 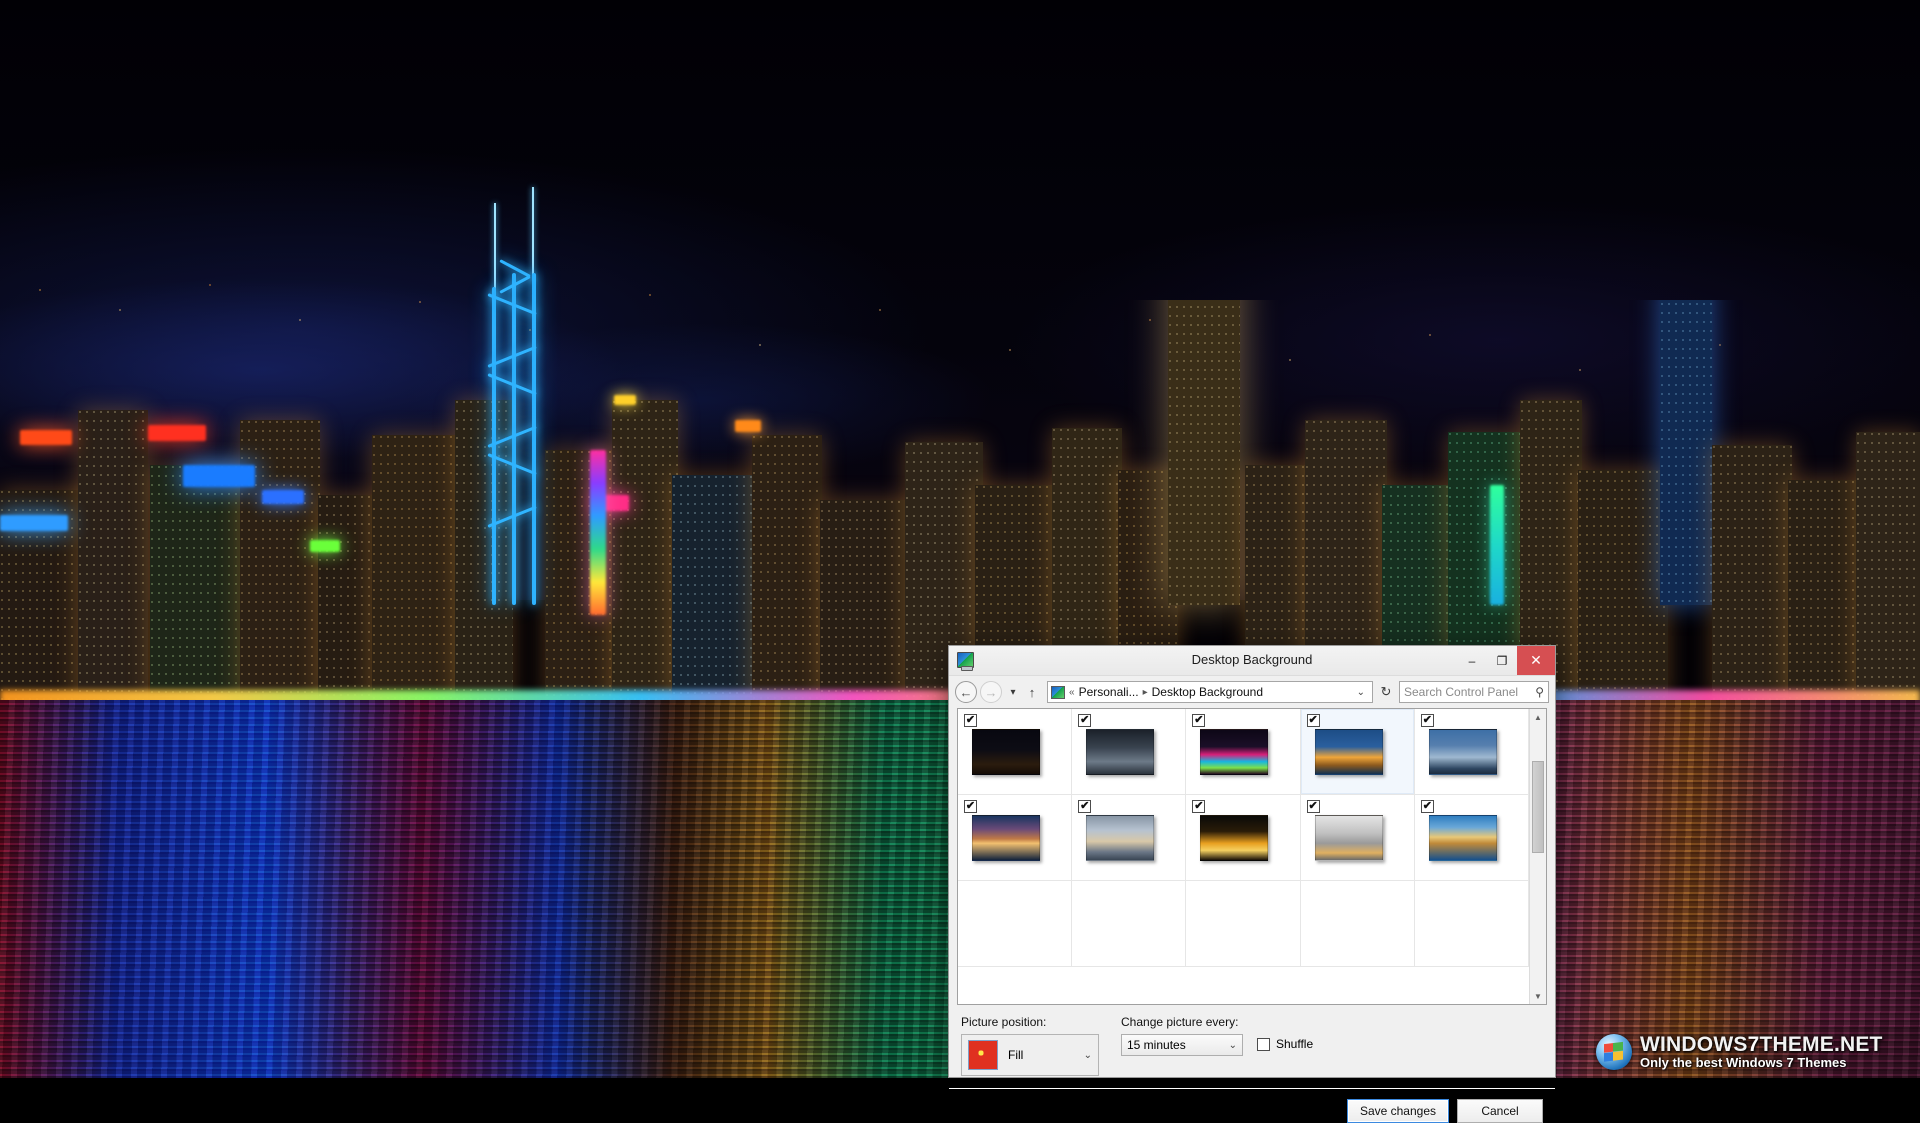 I want to click on shuffle-checkbox, so click(x=1263, y=1044).